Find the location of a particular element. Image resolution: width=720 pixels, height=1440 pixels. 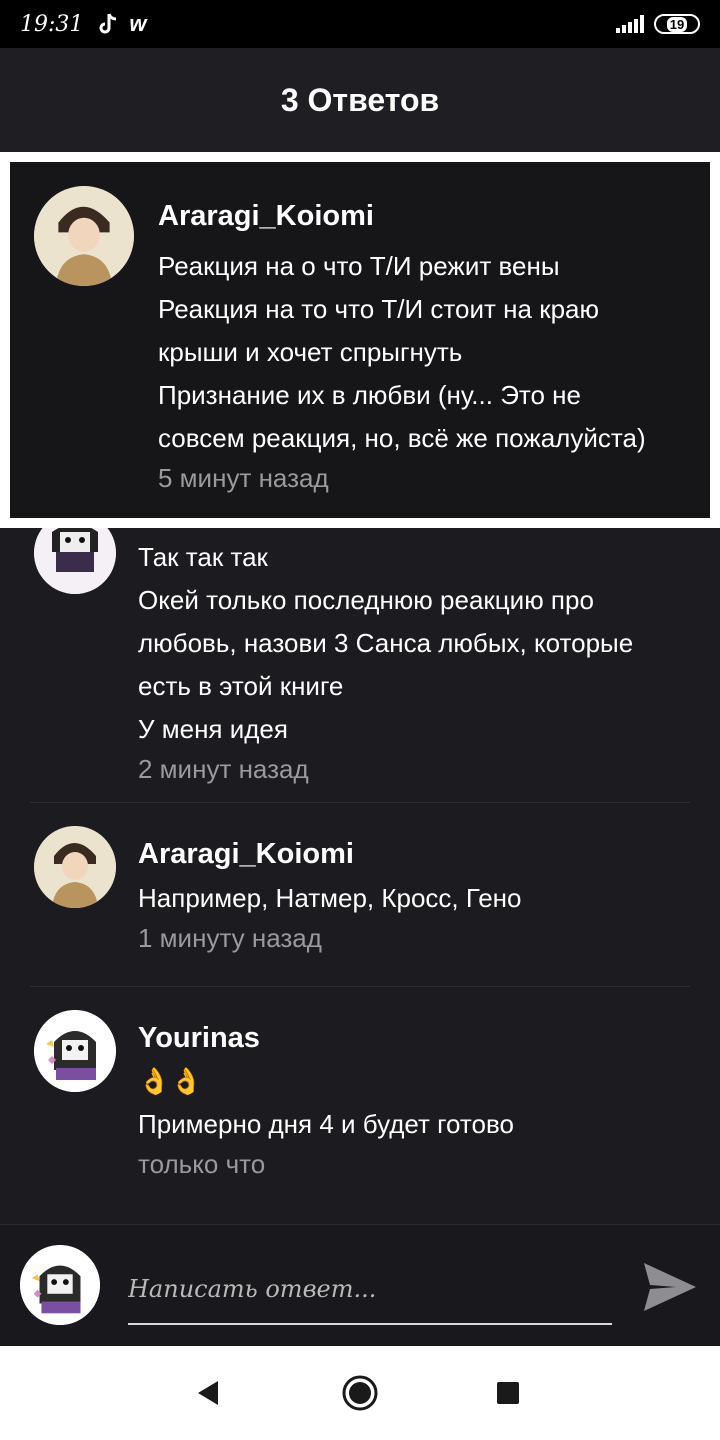

header: 3 Ответов is located at coordinates (360, 100).